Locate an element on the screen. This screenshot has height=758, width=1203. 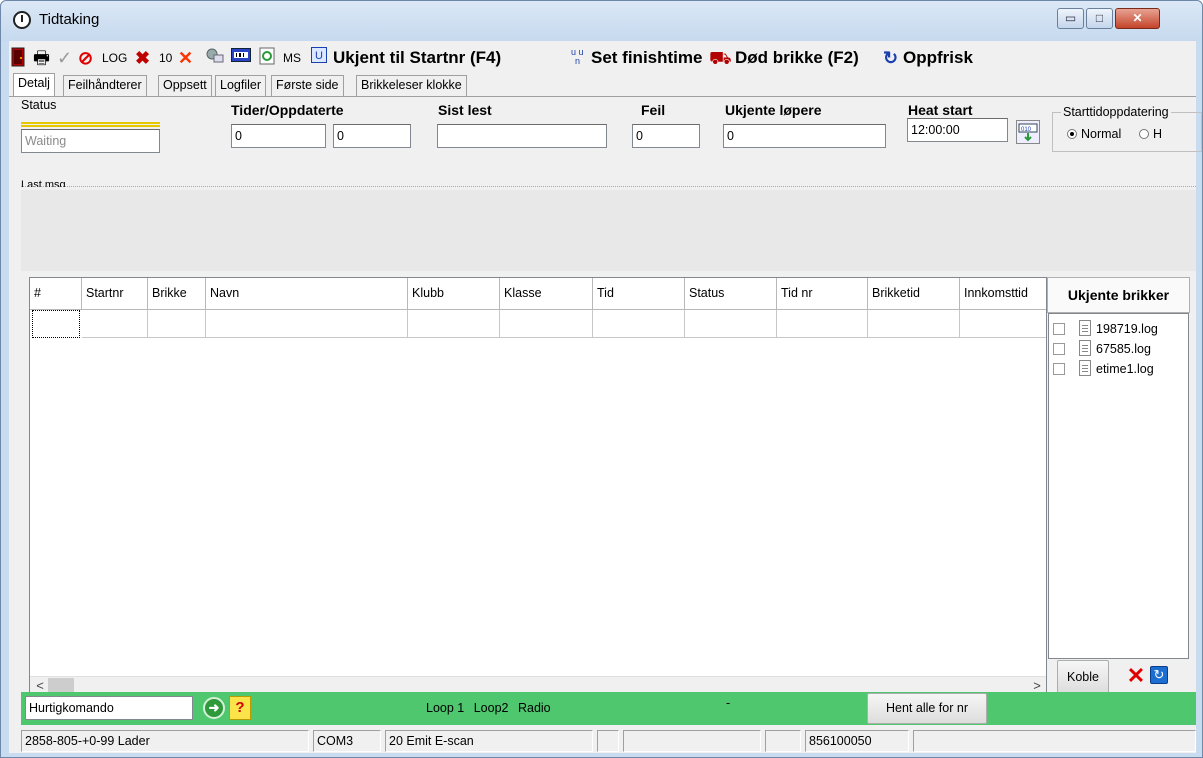
x-mark-icon: ✖ is located at coordinates (142, 58).